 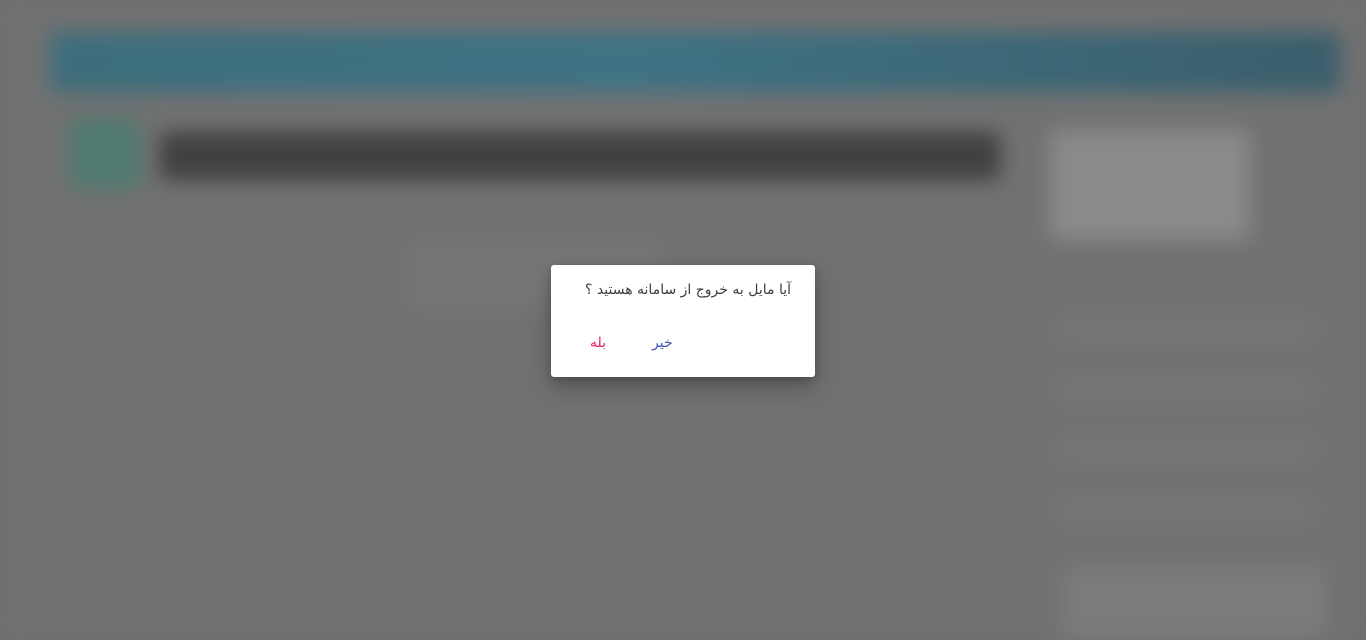 I want to click on yes-button: بله, so click(x=598, y=343).